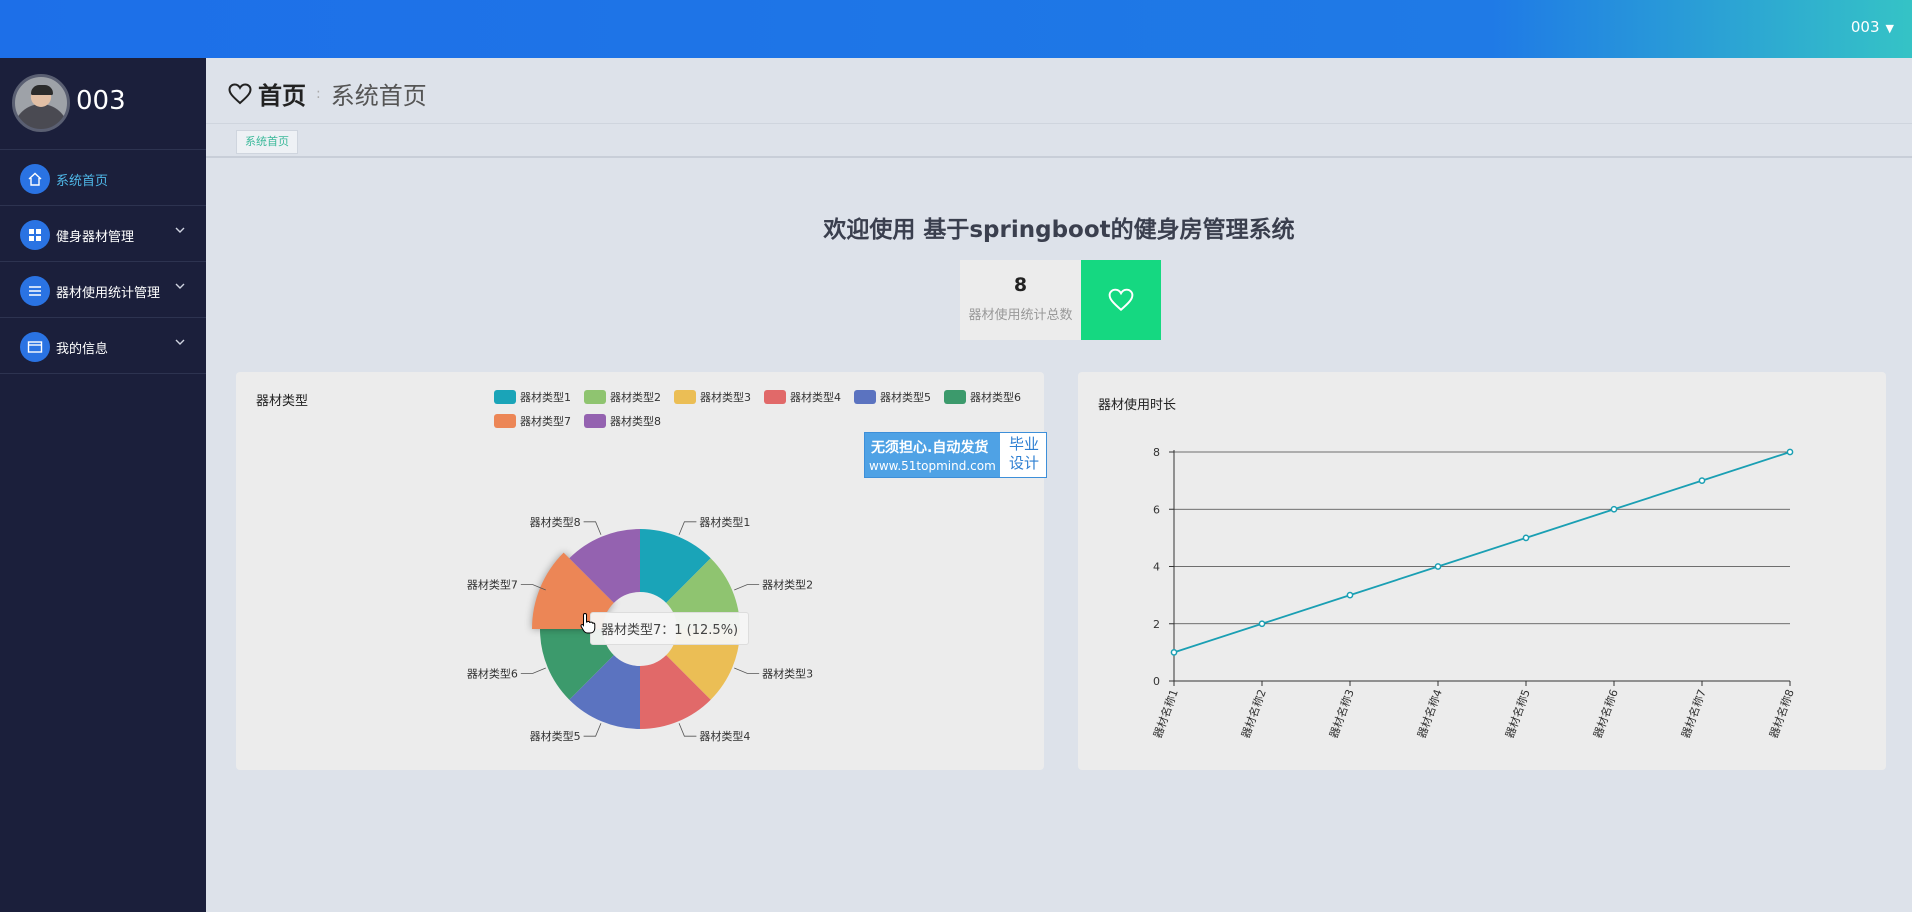 Image resolution: width=1912 pixels, height=912 pixels. I want to click on breadcrumb-home: 首页, so click(282, 93).